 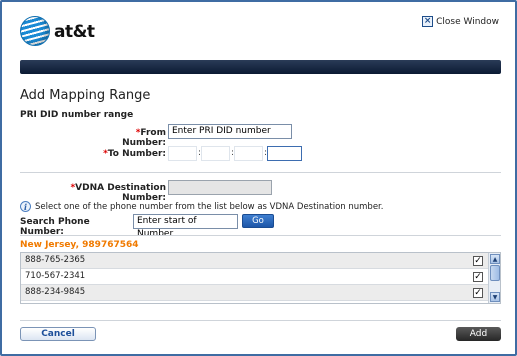 What do you see at coordinates (79, 245) in the screenshot?
I see `location-heading: New Jersey, 989767564` at bounding box center [79, 245].